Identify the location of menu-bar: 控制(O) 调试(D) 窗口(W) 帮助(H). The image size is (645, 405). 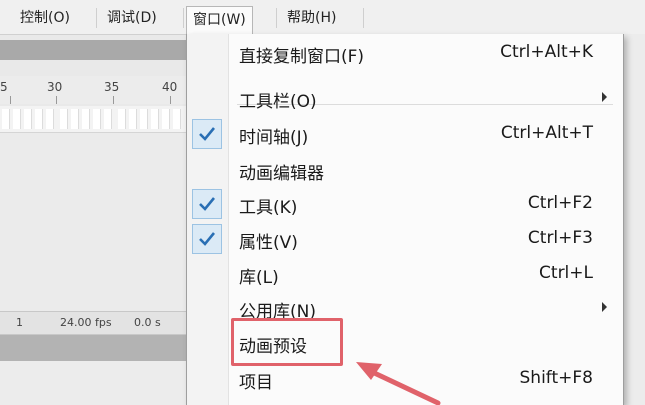
(322, 17).